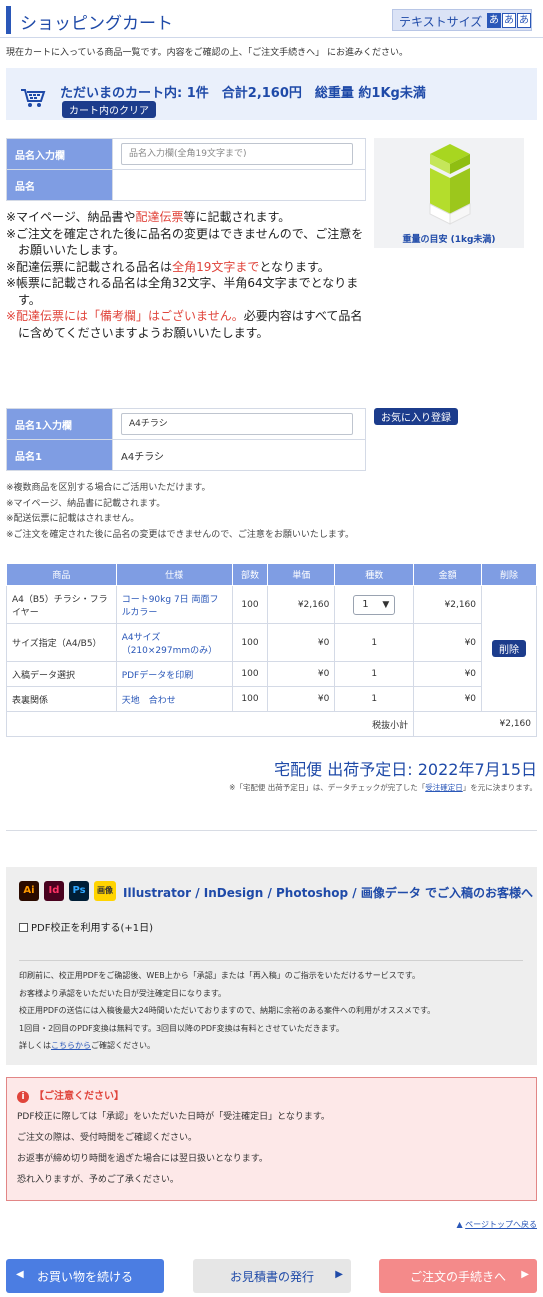  Describe the element at coordinates (494, 20) in the screenshot. I see `text-size-small-button: あ` at that location.